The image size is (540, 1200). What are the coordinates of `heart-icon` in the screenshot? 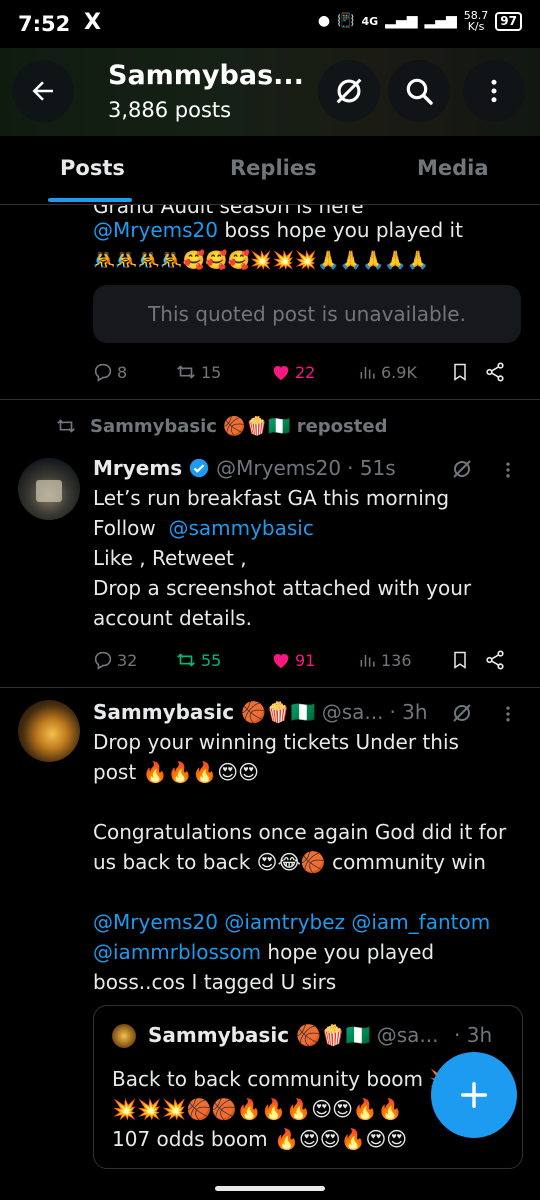 It's located at (281, 661).